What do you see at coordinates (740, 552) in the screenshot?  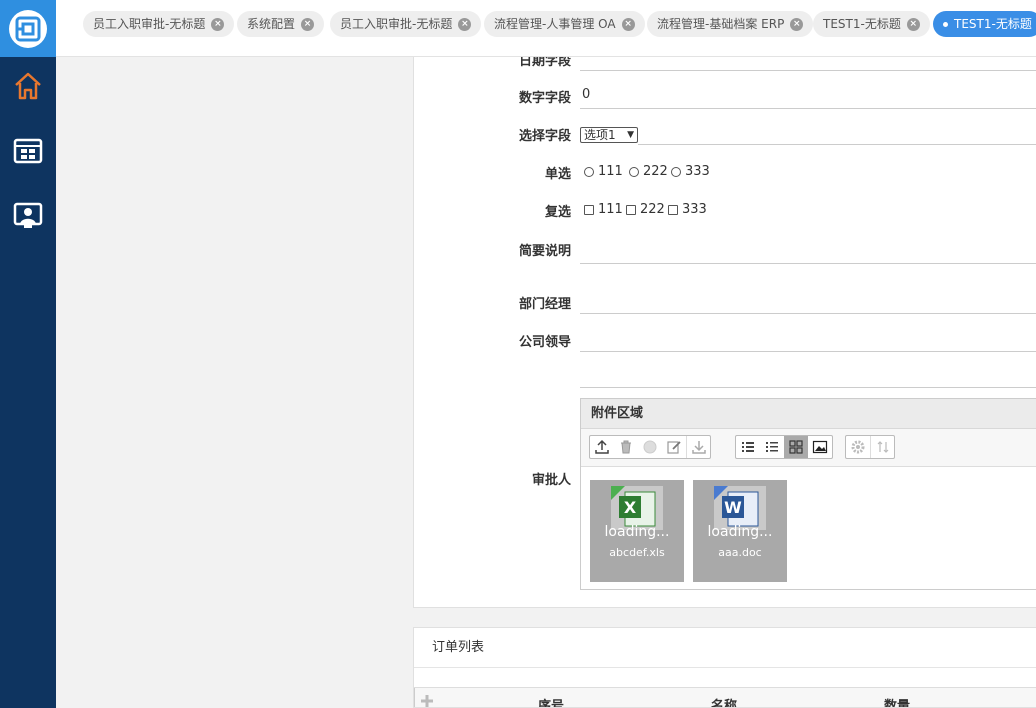 I see `file-name: aaa.doc` at bounding box center [740, 552].